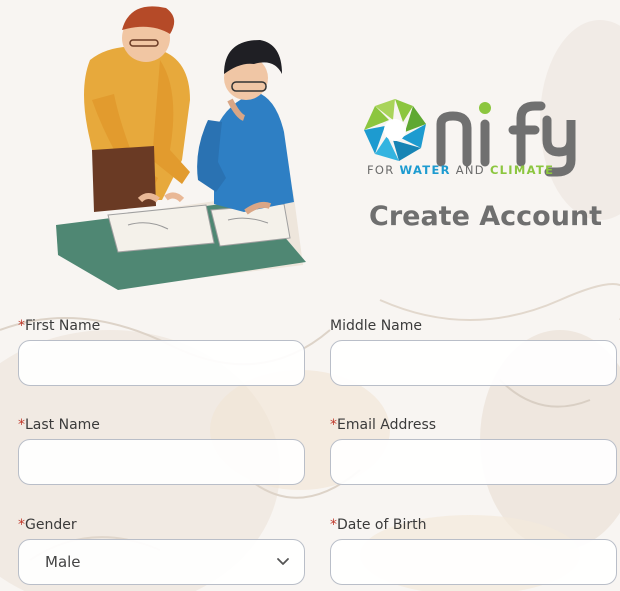 The height and width of the screenshot is (591, 620). I want to click on first-name-label: *First Name, so click(59, 326).